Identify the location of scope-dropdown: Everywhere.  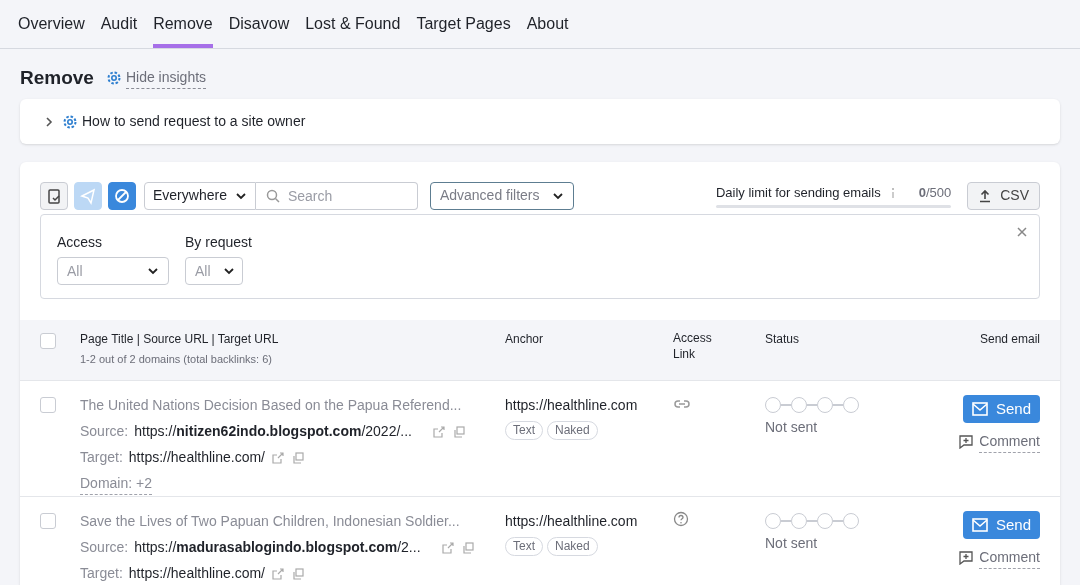
(200, 195).